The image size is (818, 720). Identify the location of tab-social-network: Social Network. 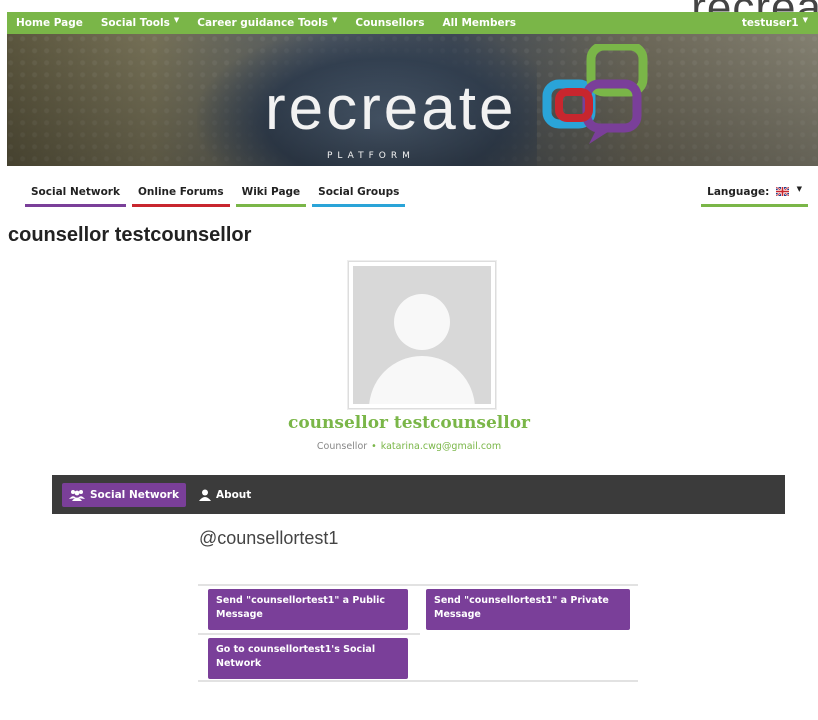
(75, 196).